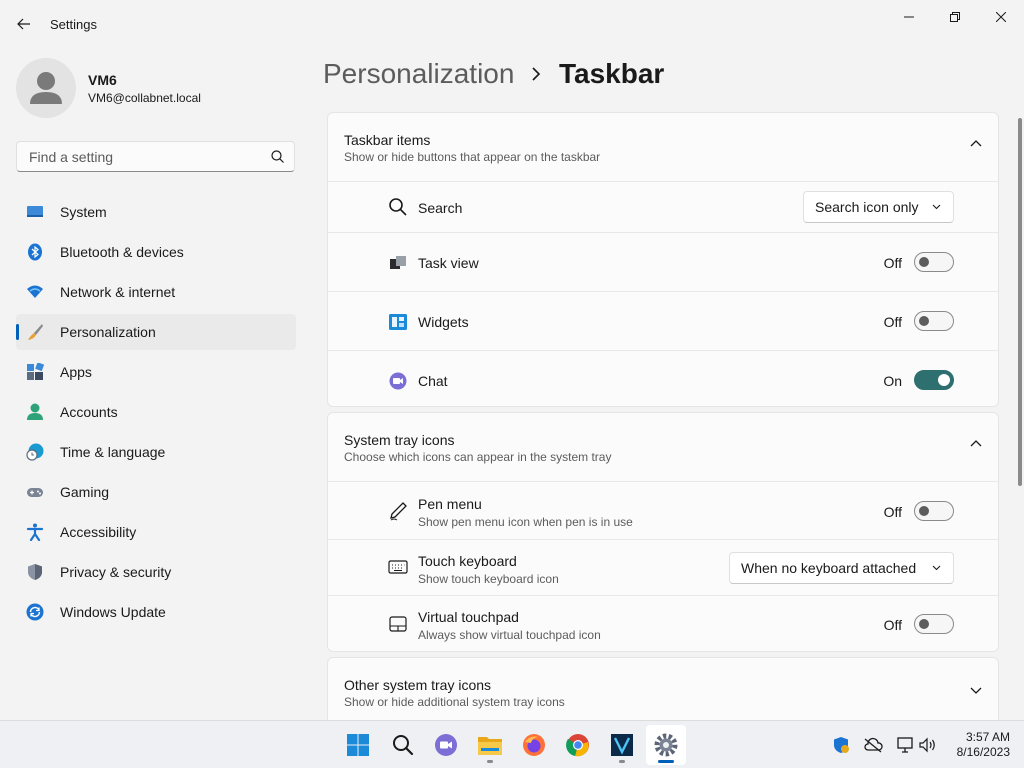 This screenshot has height=768, width=1024. I want to click on taskbar-vim, so click(622, 745).